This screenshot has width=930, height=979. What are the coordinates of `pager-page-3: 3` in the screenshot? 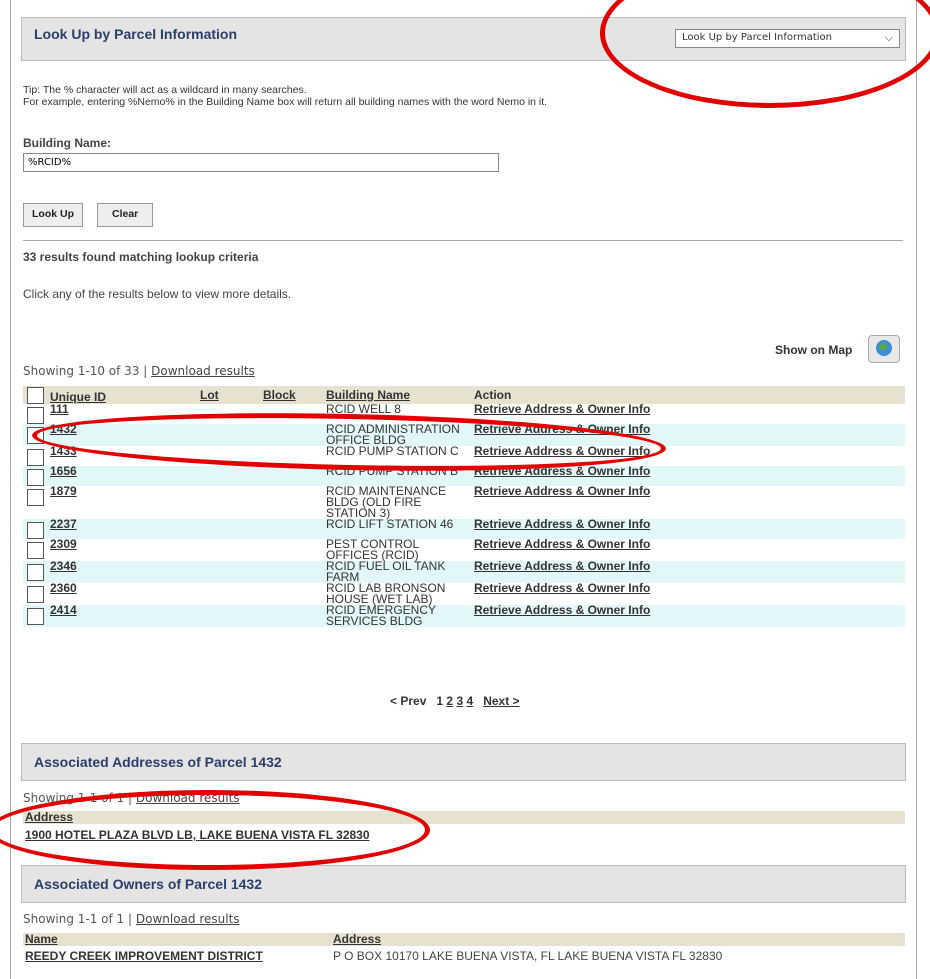 It's located at (459, 701).